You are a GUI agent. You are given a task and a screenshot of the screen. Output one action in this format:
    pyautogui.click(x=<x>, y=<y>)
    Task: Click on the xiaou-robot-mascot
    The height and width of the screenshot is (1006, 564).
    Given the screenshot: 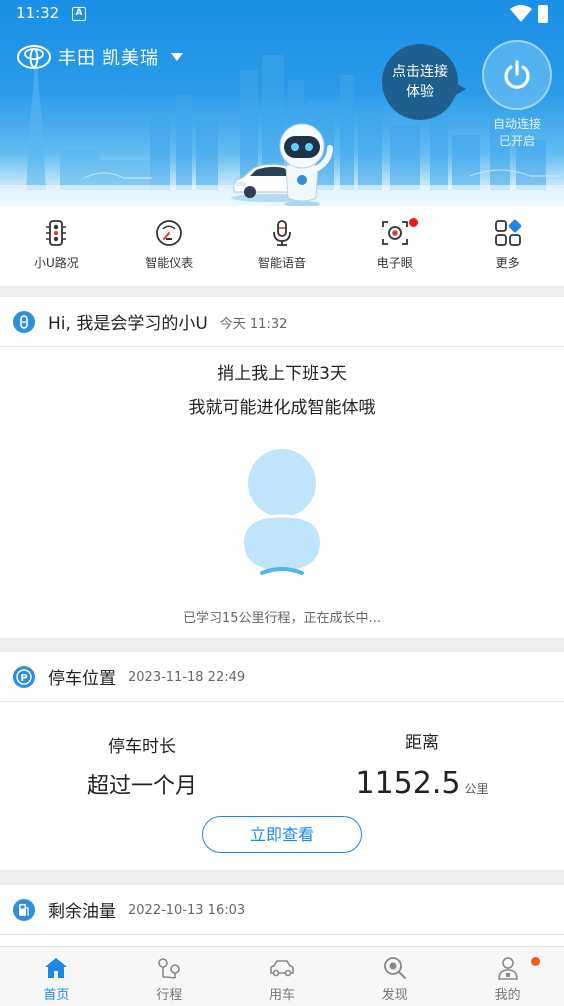 What is the action you would take?
    pyautogui.click(x=306, y=164)
    